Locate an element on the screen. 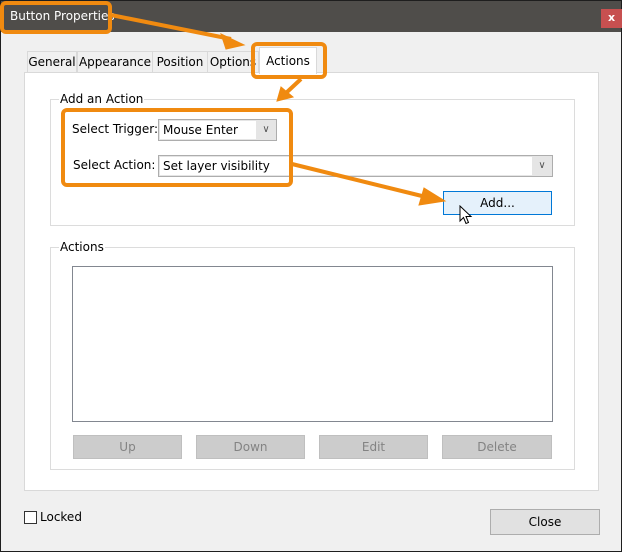 This screenshot has height=552, width=622. close-button-label: Close is located at coordinates (545, 522).